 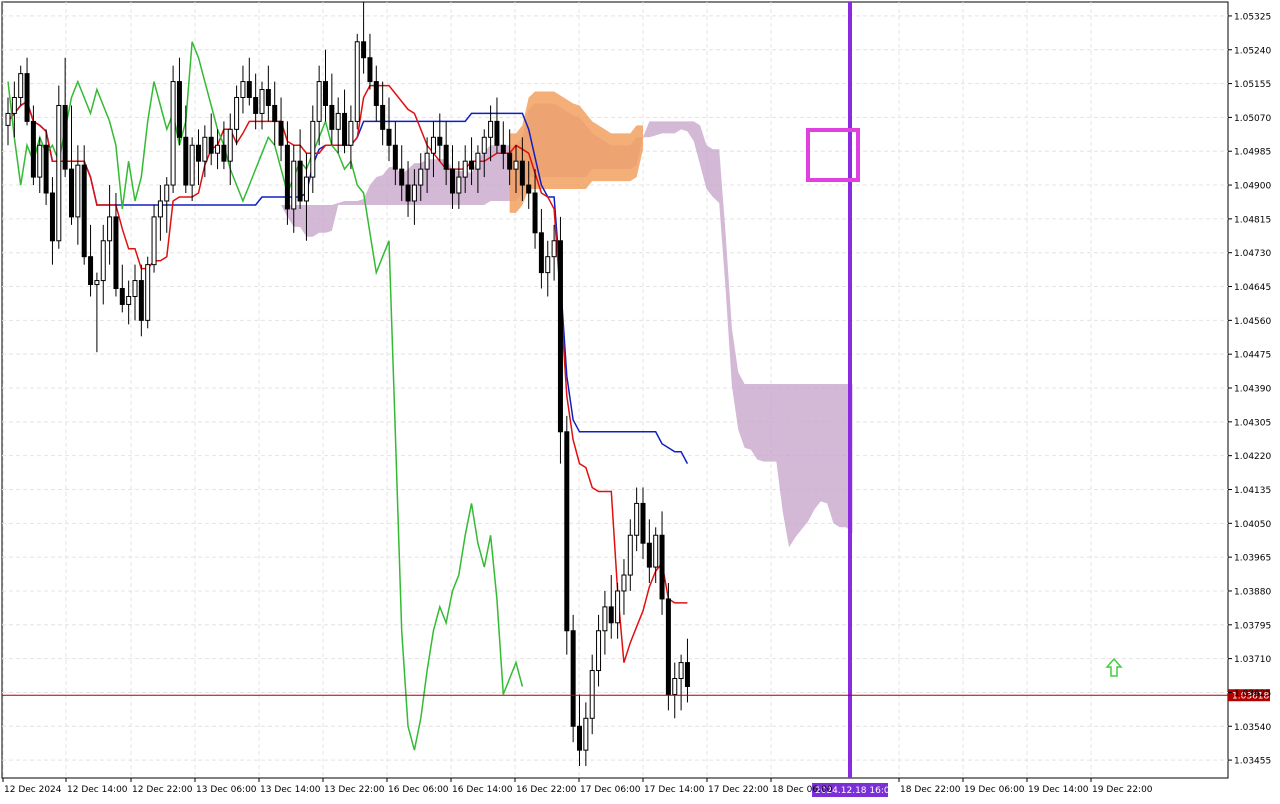 What do you see at coordinates (1122, 790) in the screenshot?
I see `x-tick-label: 19 Dec 22:00` at bounding box center [1122, 790].